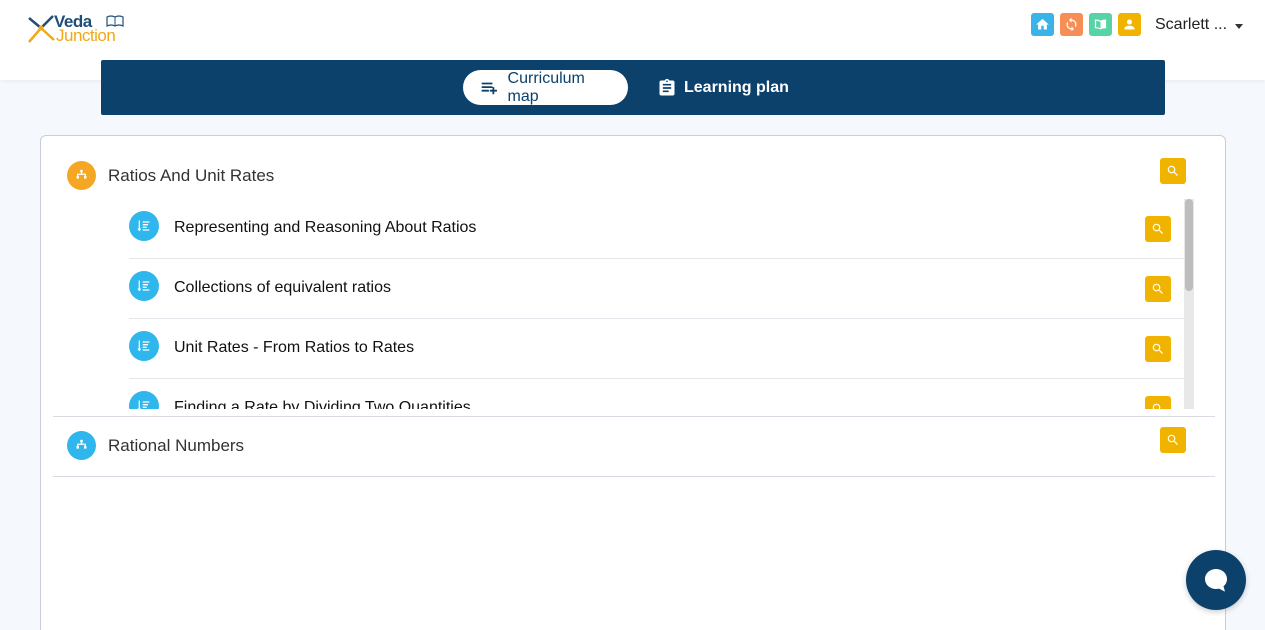 The image size is (1265, 630). I want to click on person-icon, so click(1129, 24).